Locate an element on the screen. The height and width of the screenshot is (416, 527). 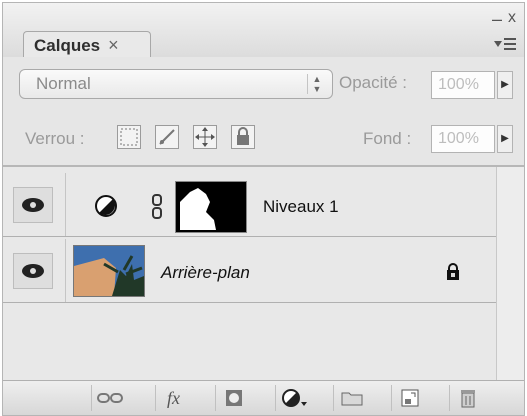
lock-label: Verrou : is located at coordinates (55, 138).